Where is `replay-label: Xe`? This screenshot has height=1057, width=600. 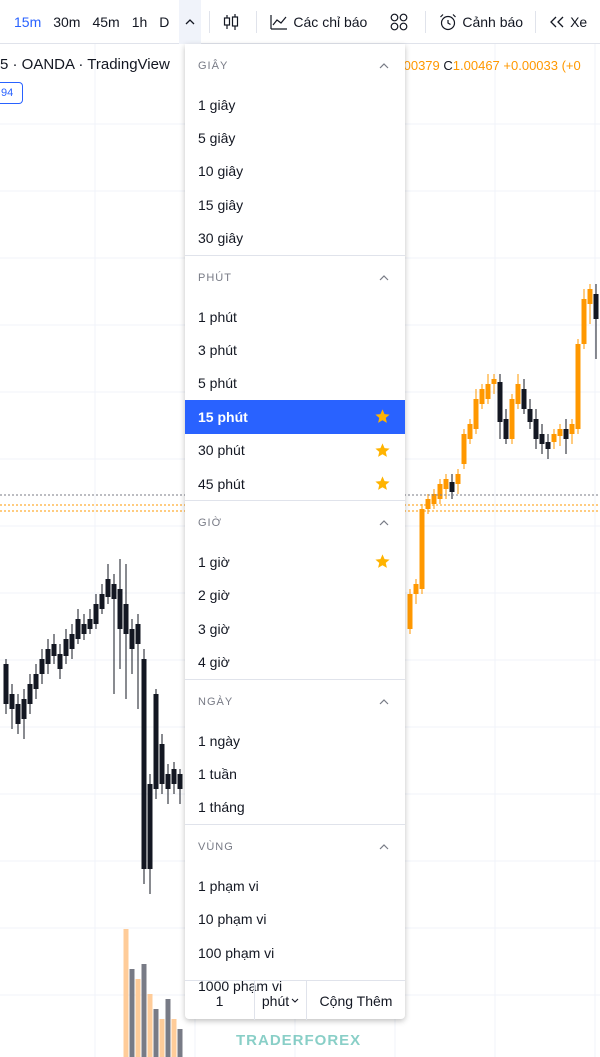 replay-label: Xe is located at coordinates (579, 21).